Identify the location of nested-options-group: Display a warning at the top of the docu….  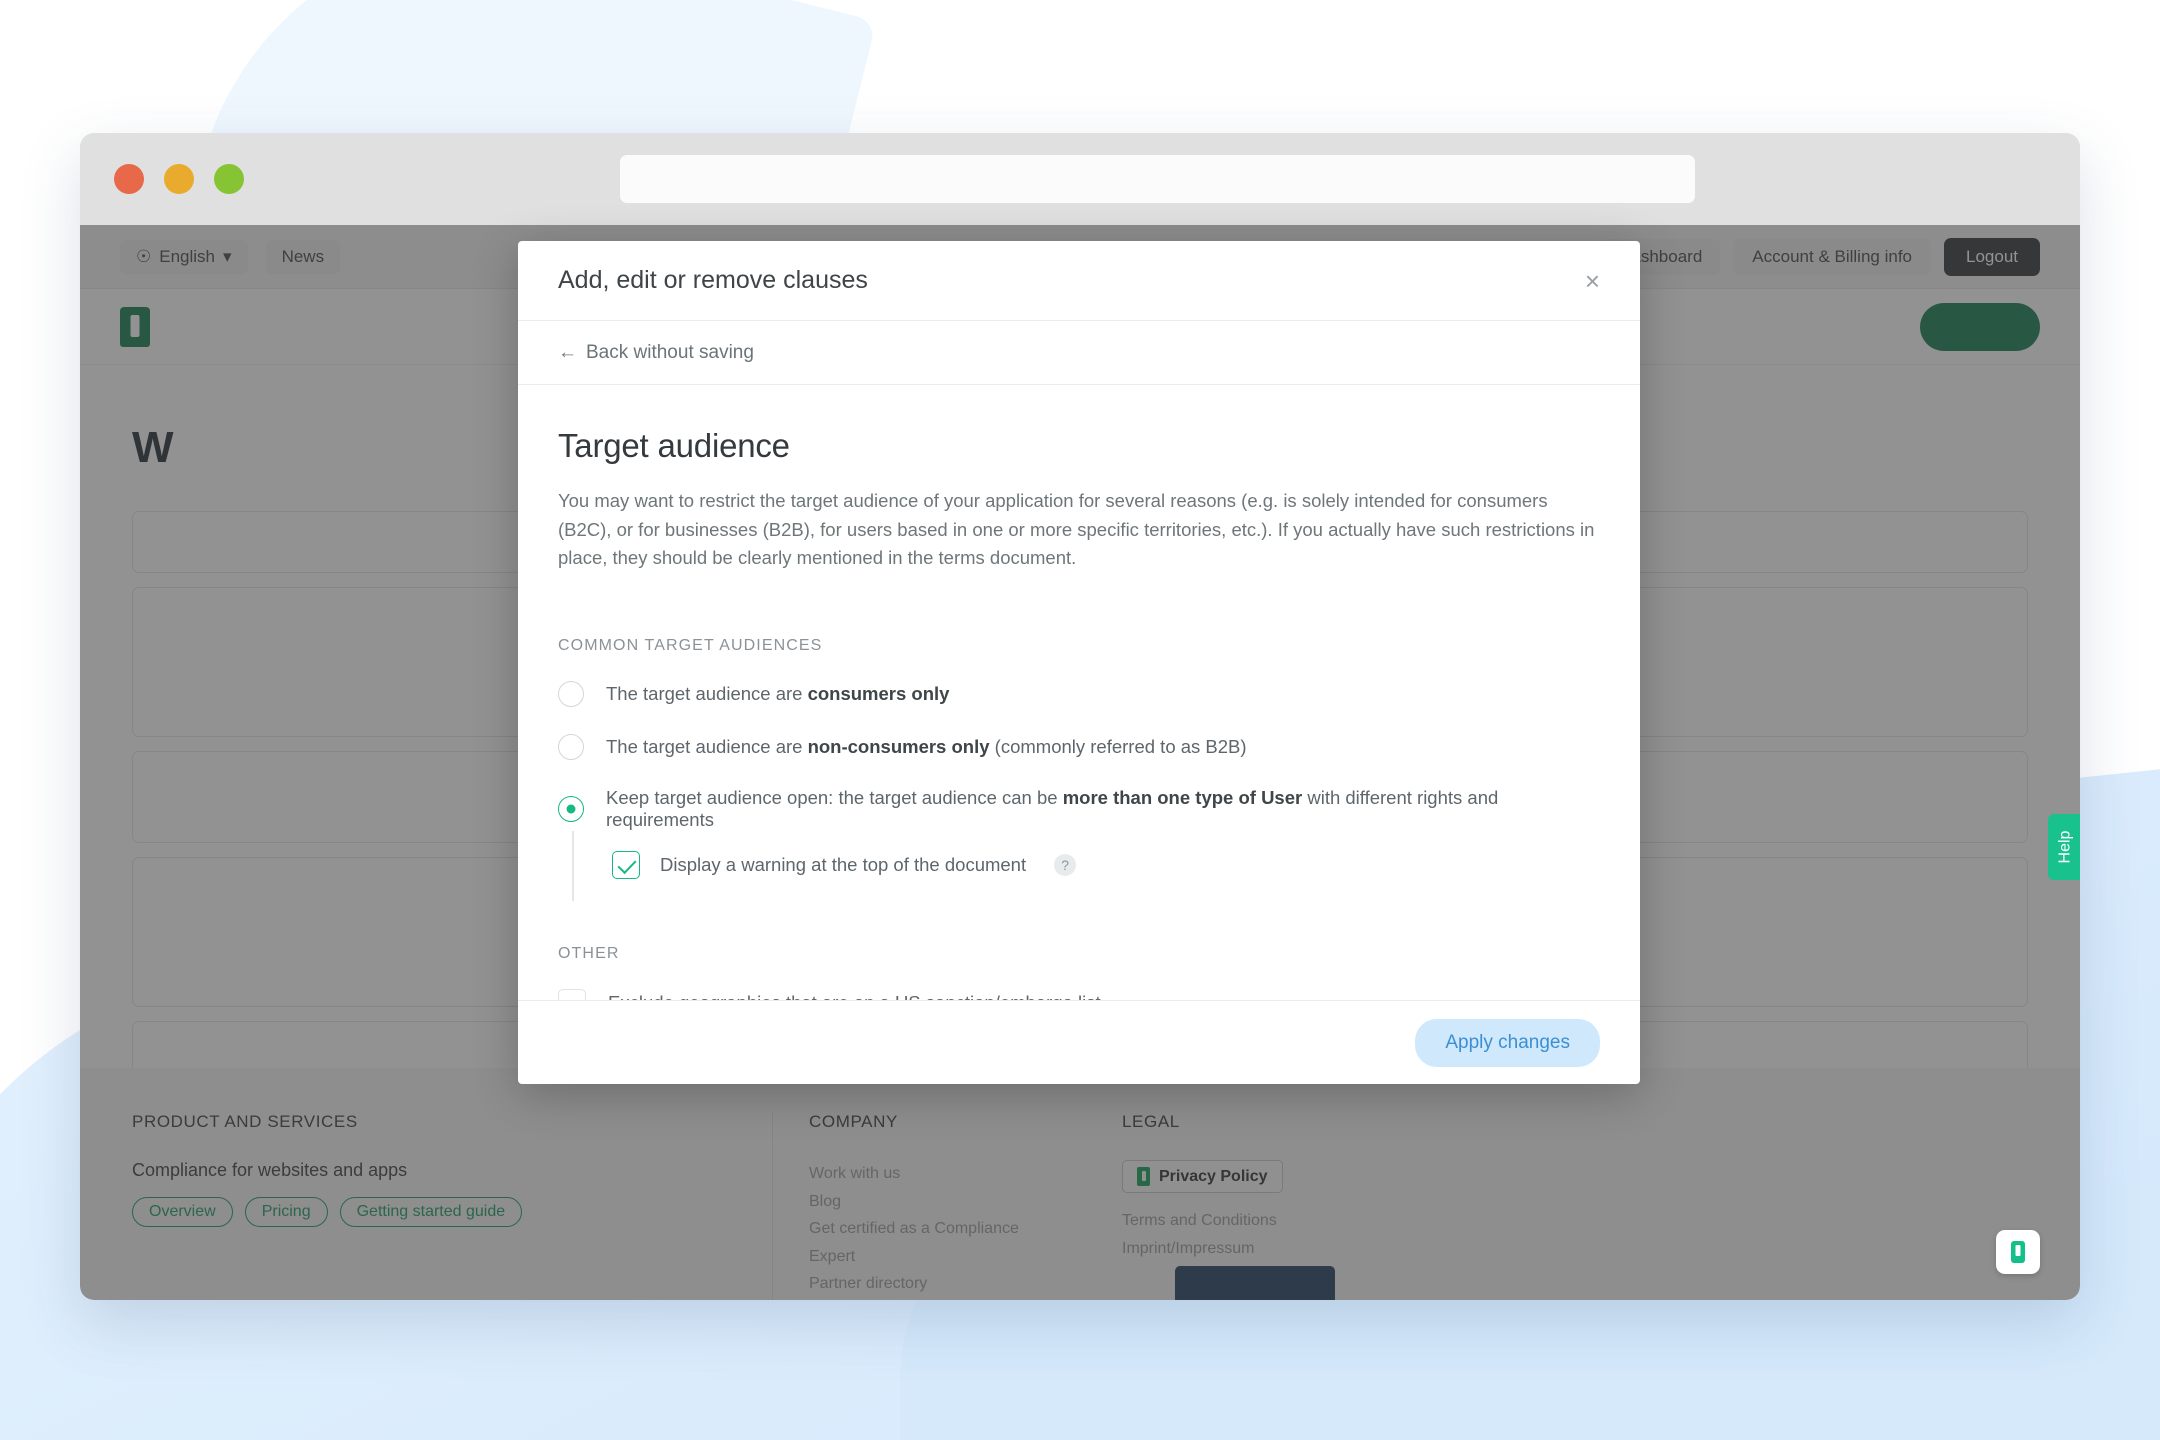
(1086, 866).